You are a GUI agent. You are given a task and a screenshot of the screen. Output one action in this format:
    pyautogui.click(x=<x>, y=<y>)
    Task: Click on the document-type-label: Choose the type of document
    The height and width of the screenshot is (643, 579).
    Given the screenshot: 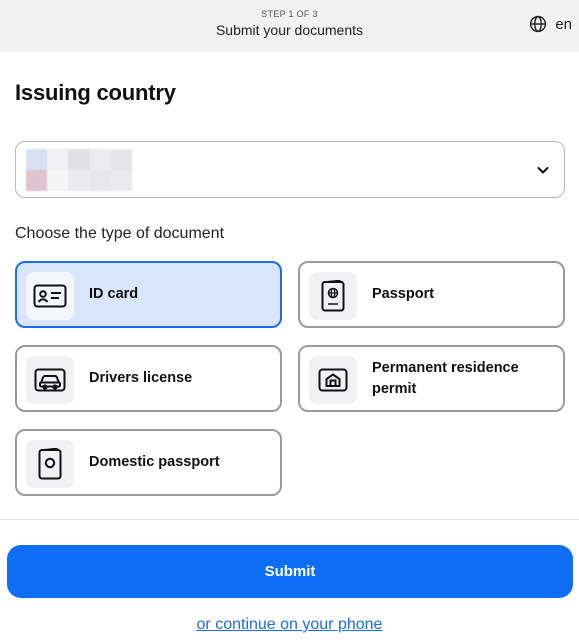 What is the action you would take?
    pyautogui.click(x=120, y=233)
    